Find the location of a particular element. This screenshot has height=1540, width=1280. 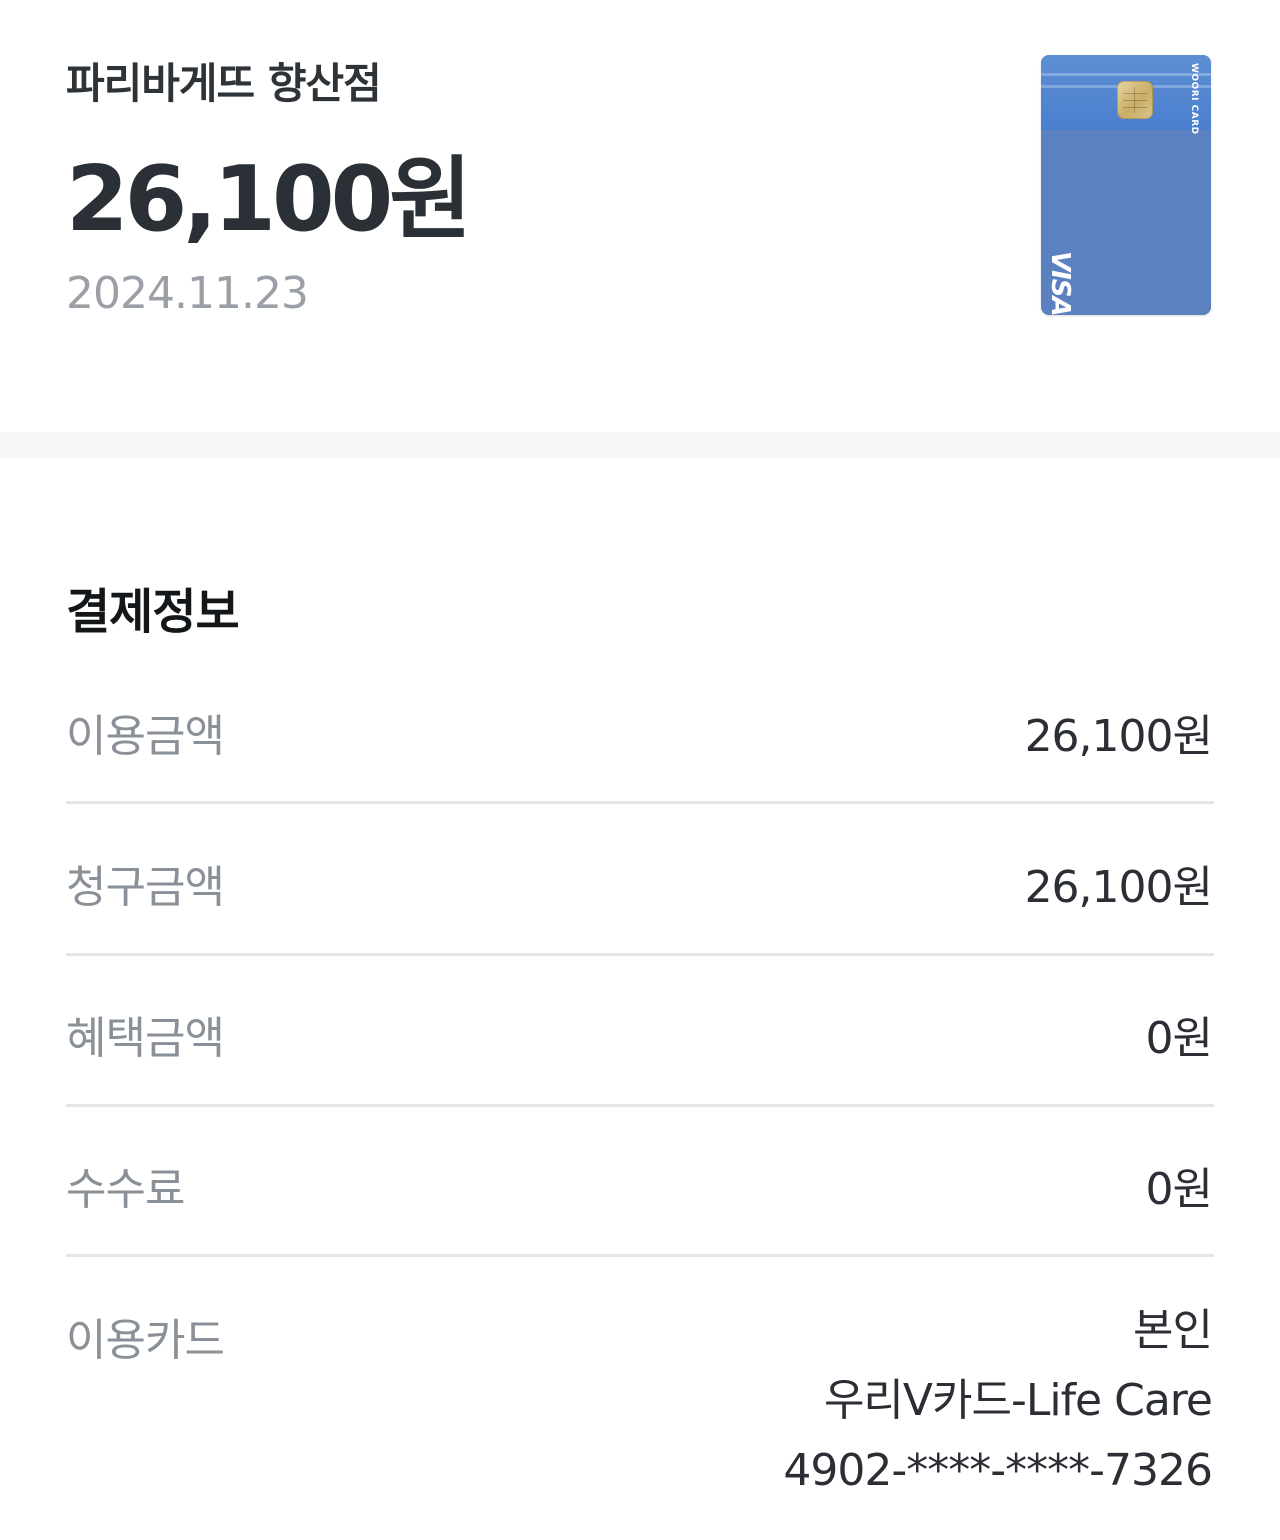

section-divider is located at coordinates (640, 445).